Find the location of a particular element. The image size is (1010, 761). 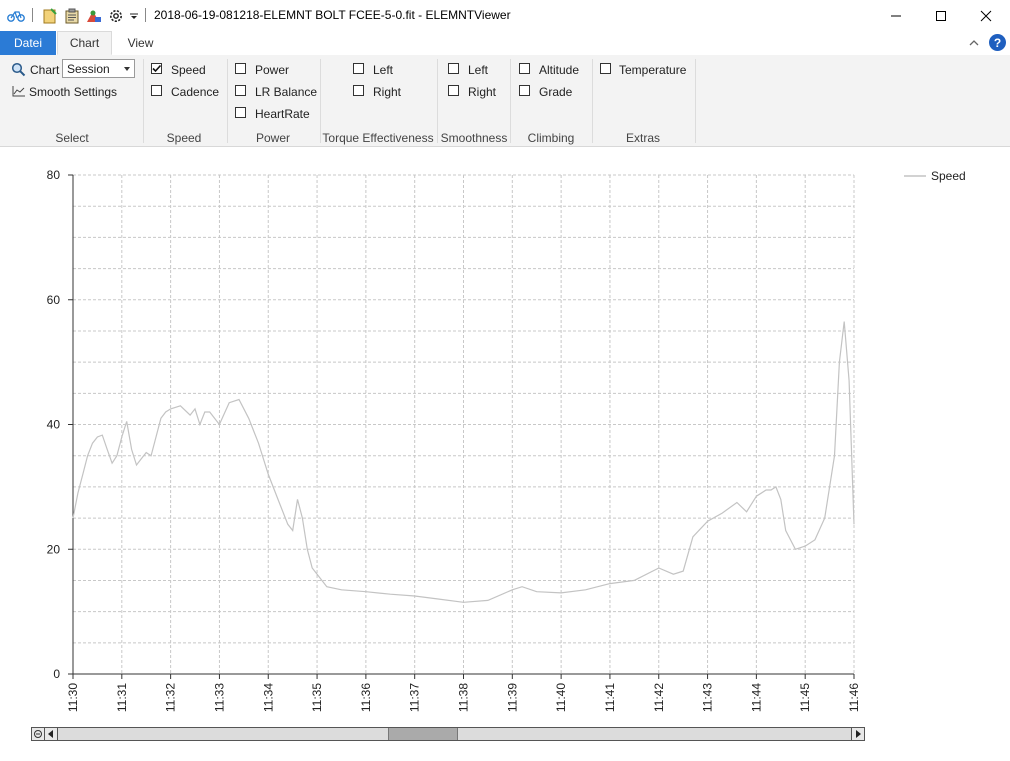

chart-legend: Speed is located at coordinates (935, 176).